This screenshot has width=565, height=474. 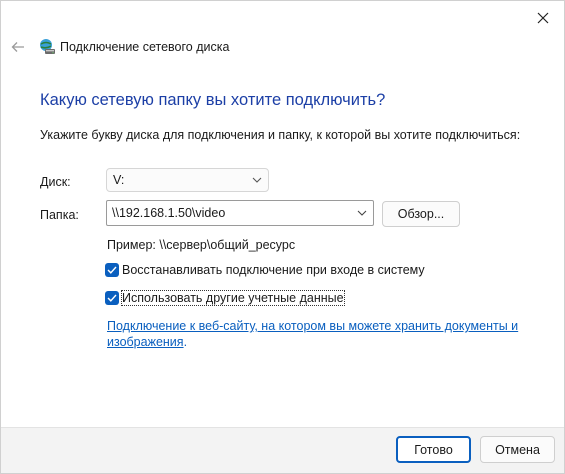 I want to click on folder-label-text: Папка:, so click(x=59, y=215).